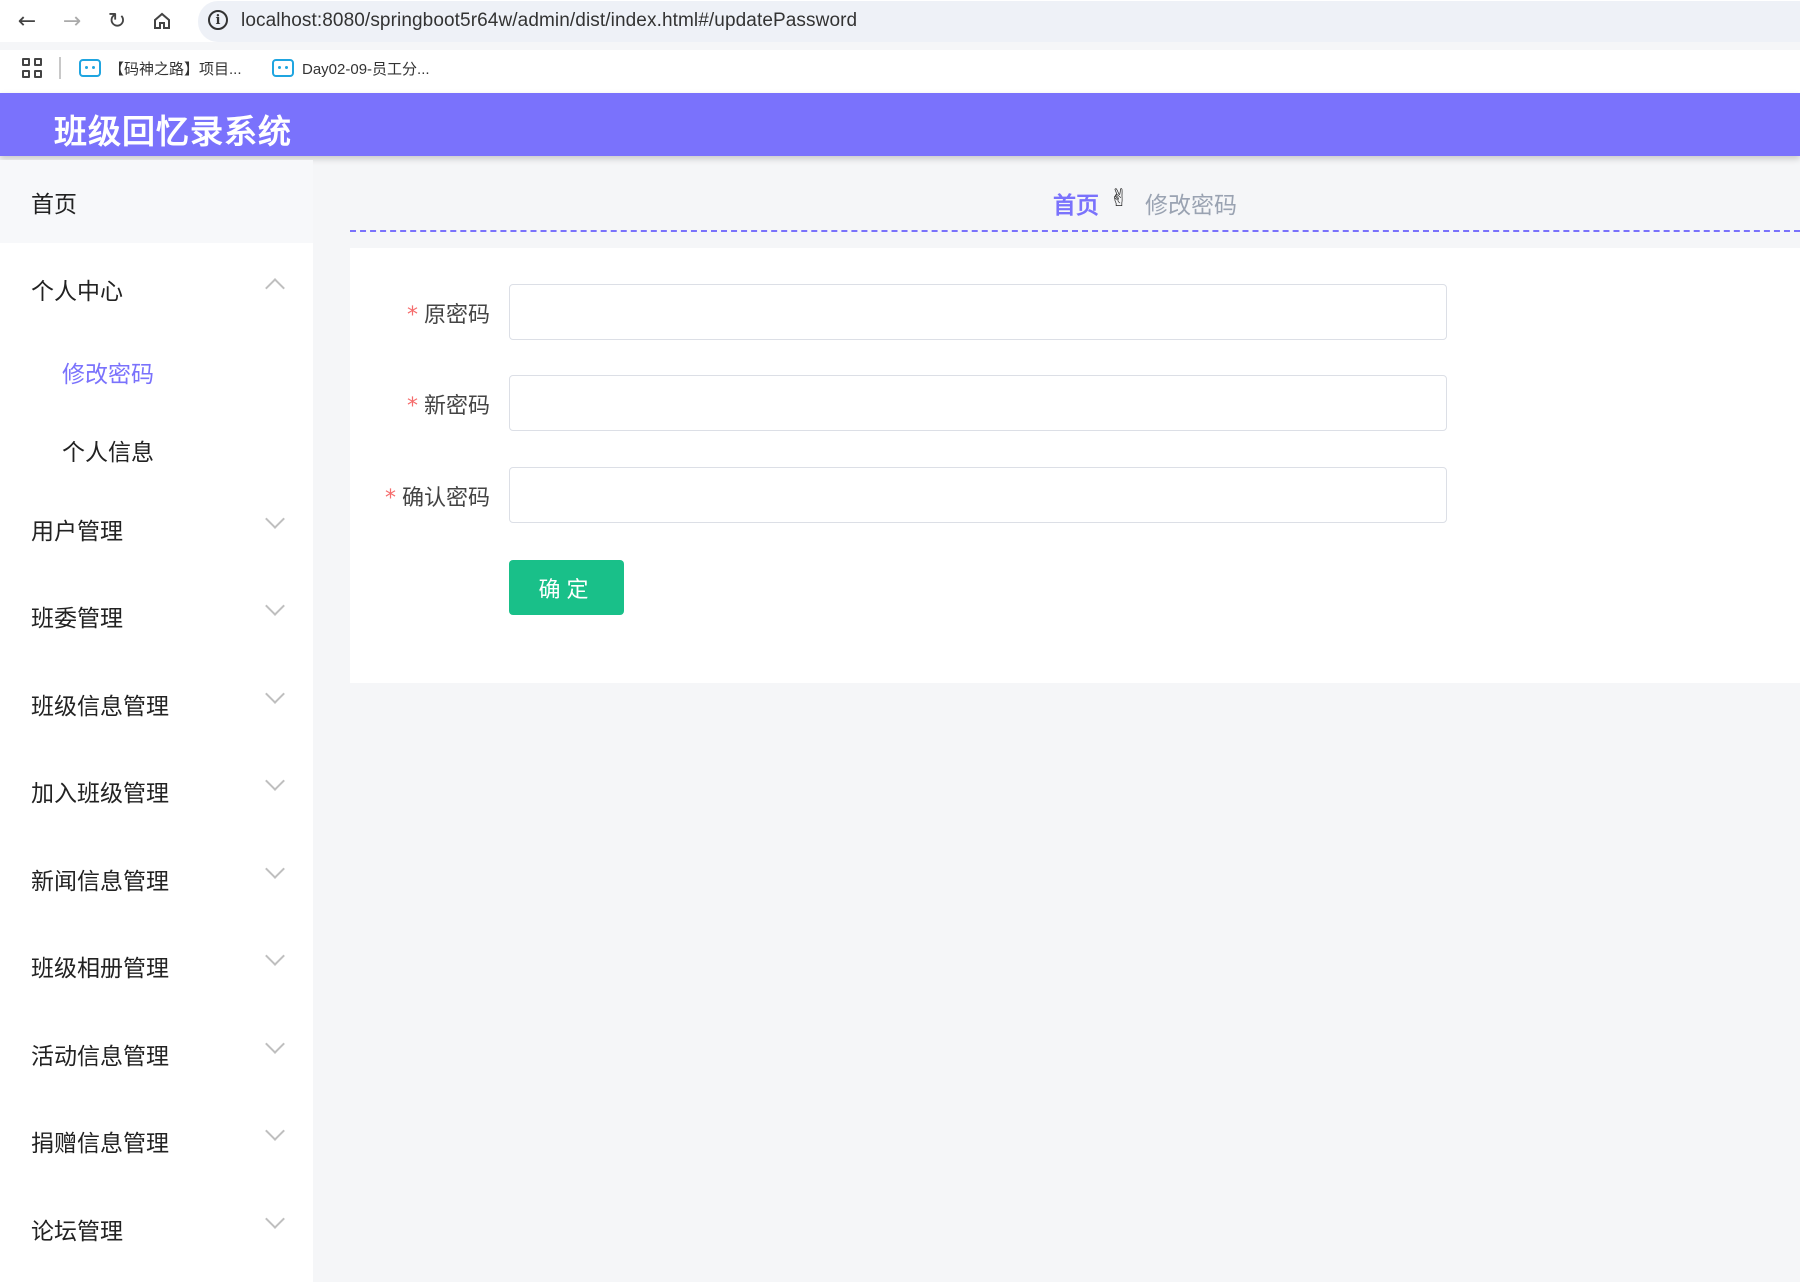 The height and width of the screenshot is (1282, 1800). Describe the element at coordinates (32, 68) in the screenshot. I see `apps-grid-icon` at that location.